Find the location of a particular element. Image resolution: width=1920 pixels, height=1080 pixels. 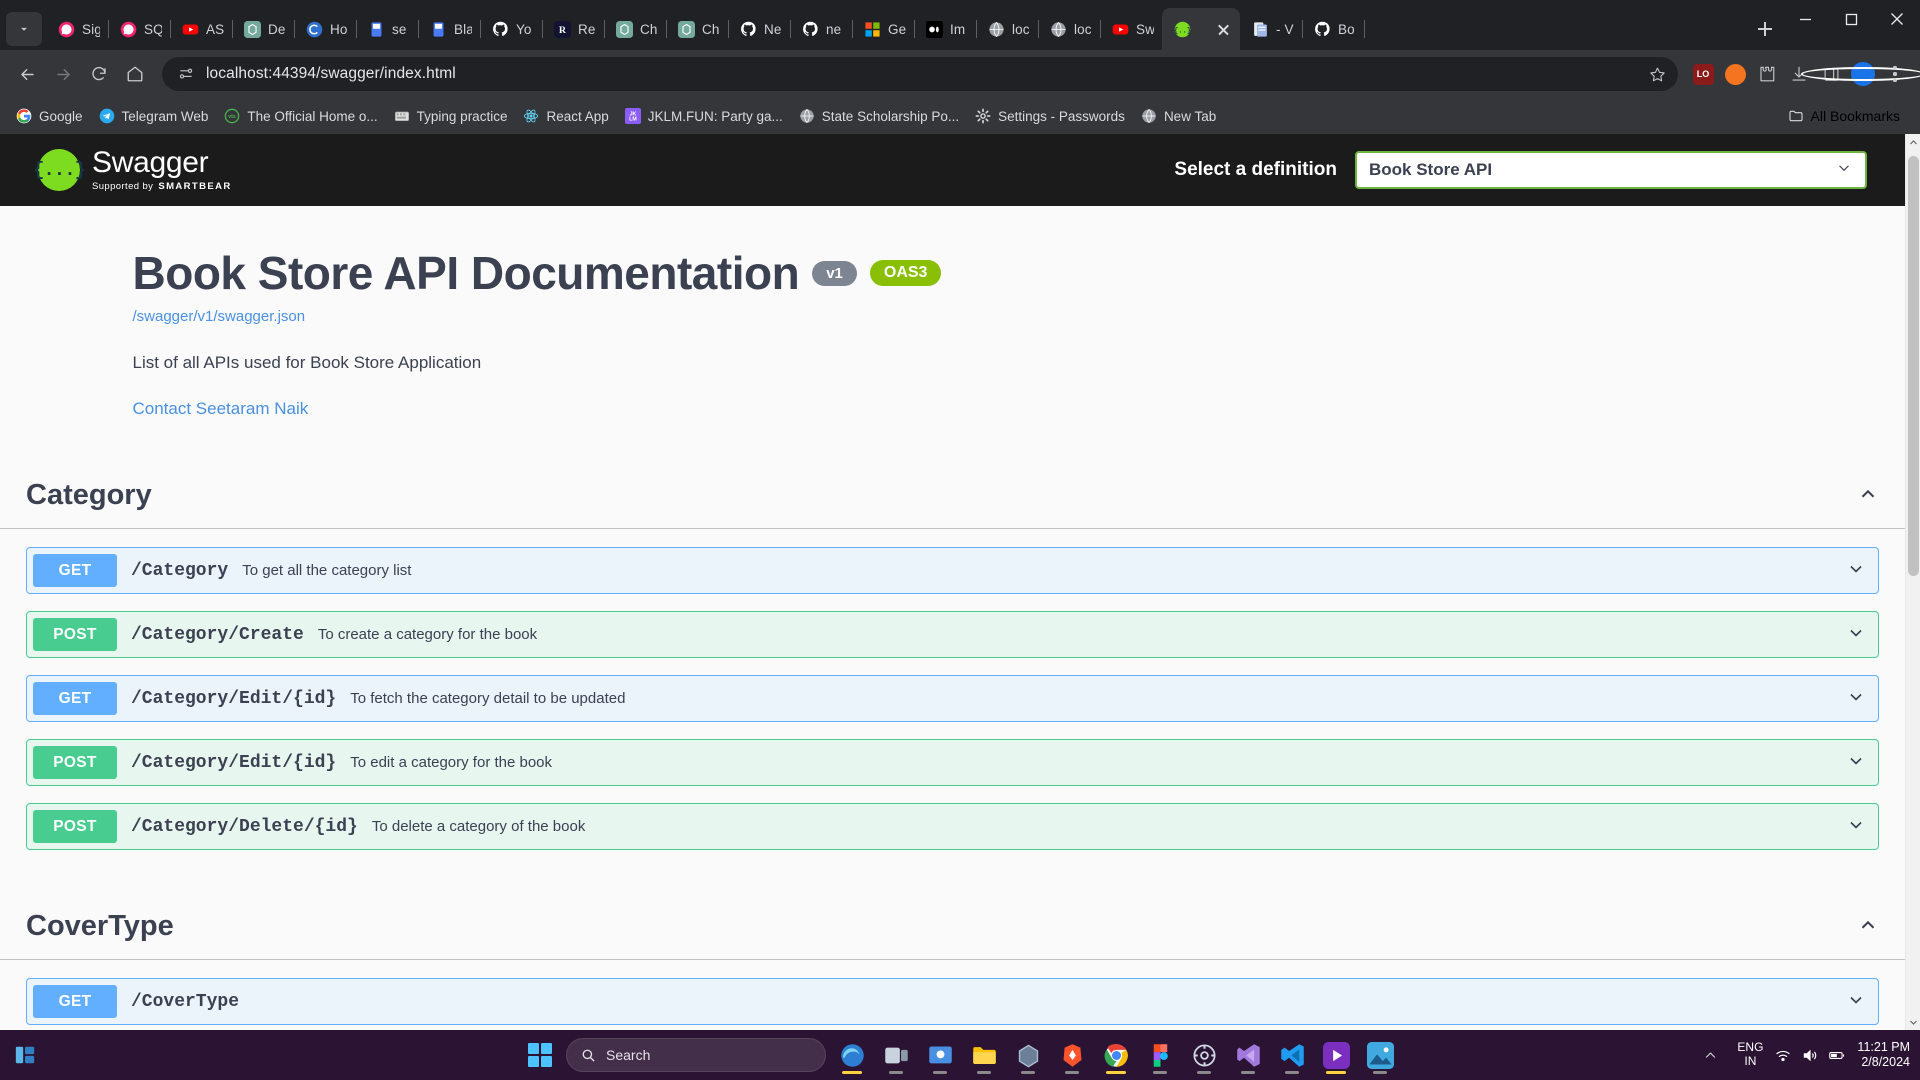

bookmark-item: Telegram Web is located at coordinates (154, 116).